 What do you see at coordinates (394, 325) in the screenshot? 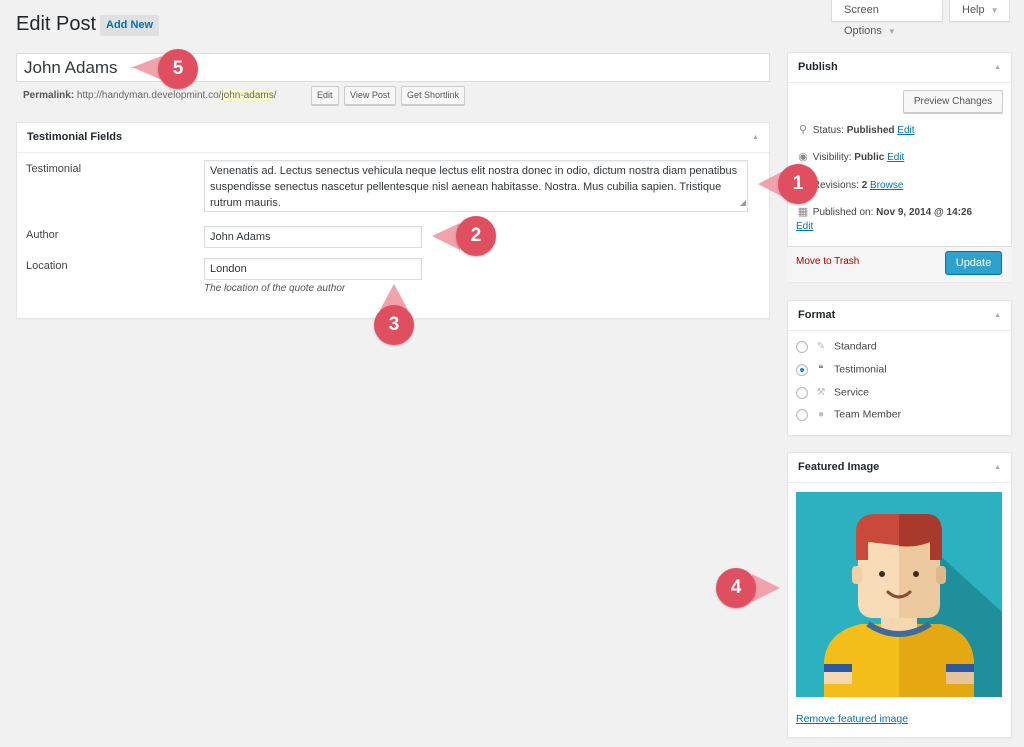
I see `callout-3: 3` at bounding box center [394, 325].